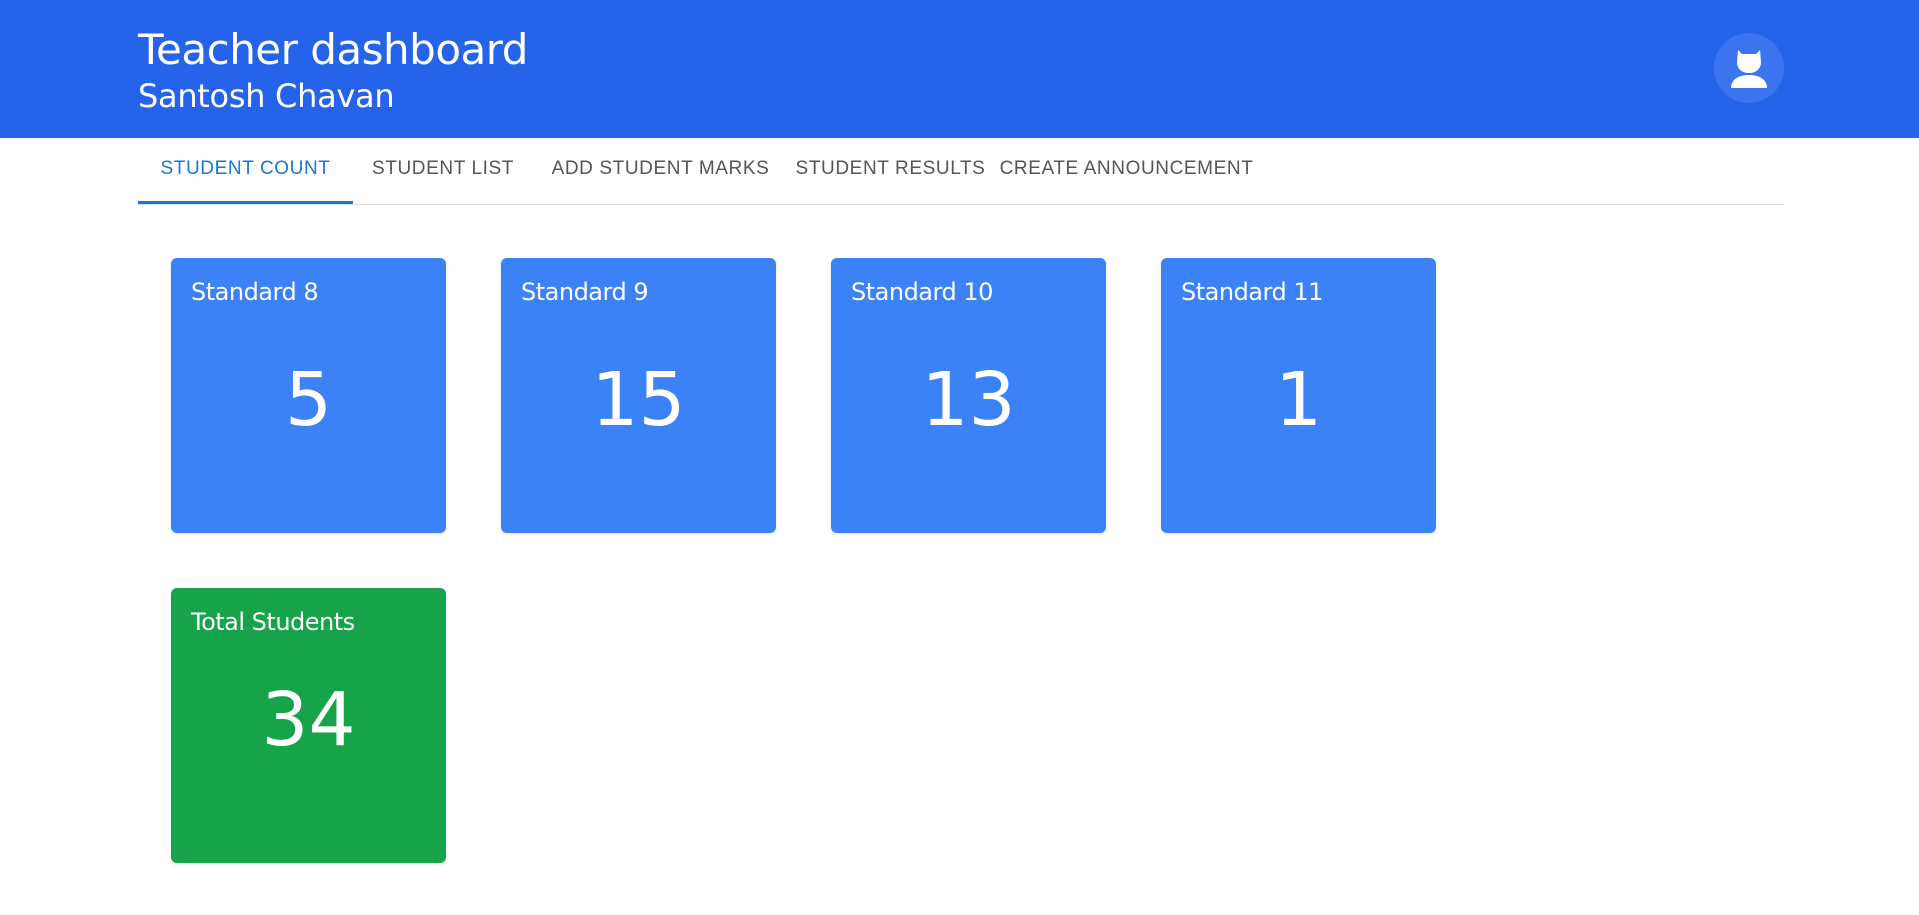  Describe the element at coordinates (1298, 400) in the screenshot. I see `card-value: 1` at that location.